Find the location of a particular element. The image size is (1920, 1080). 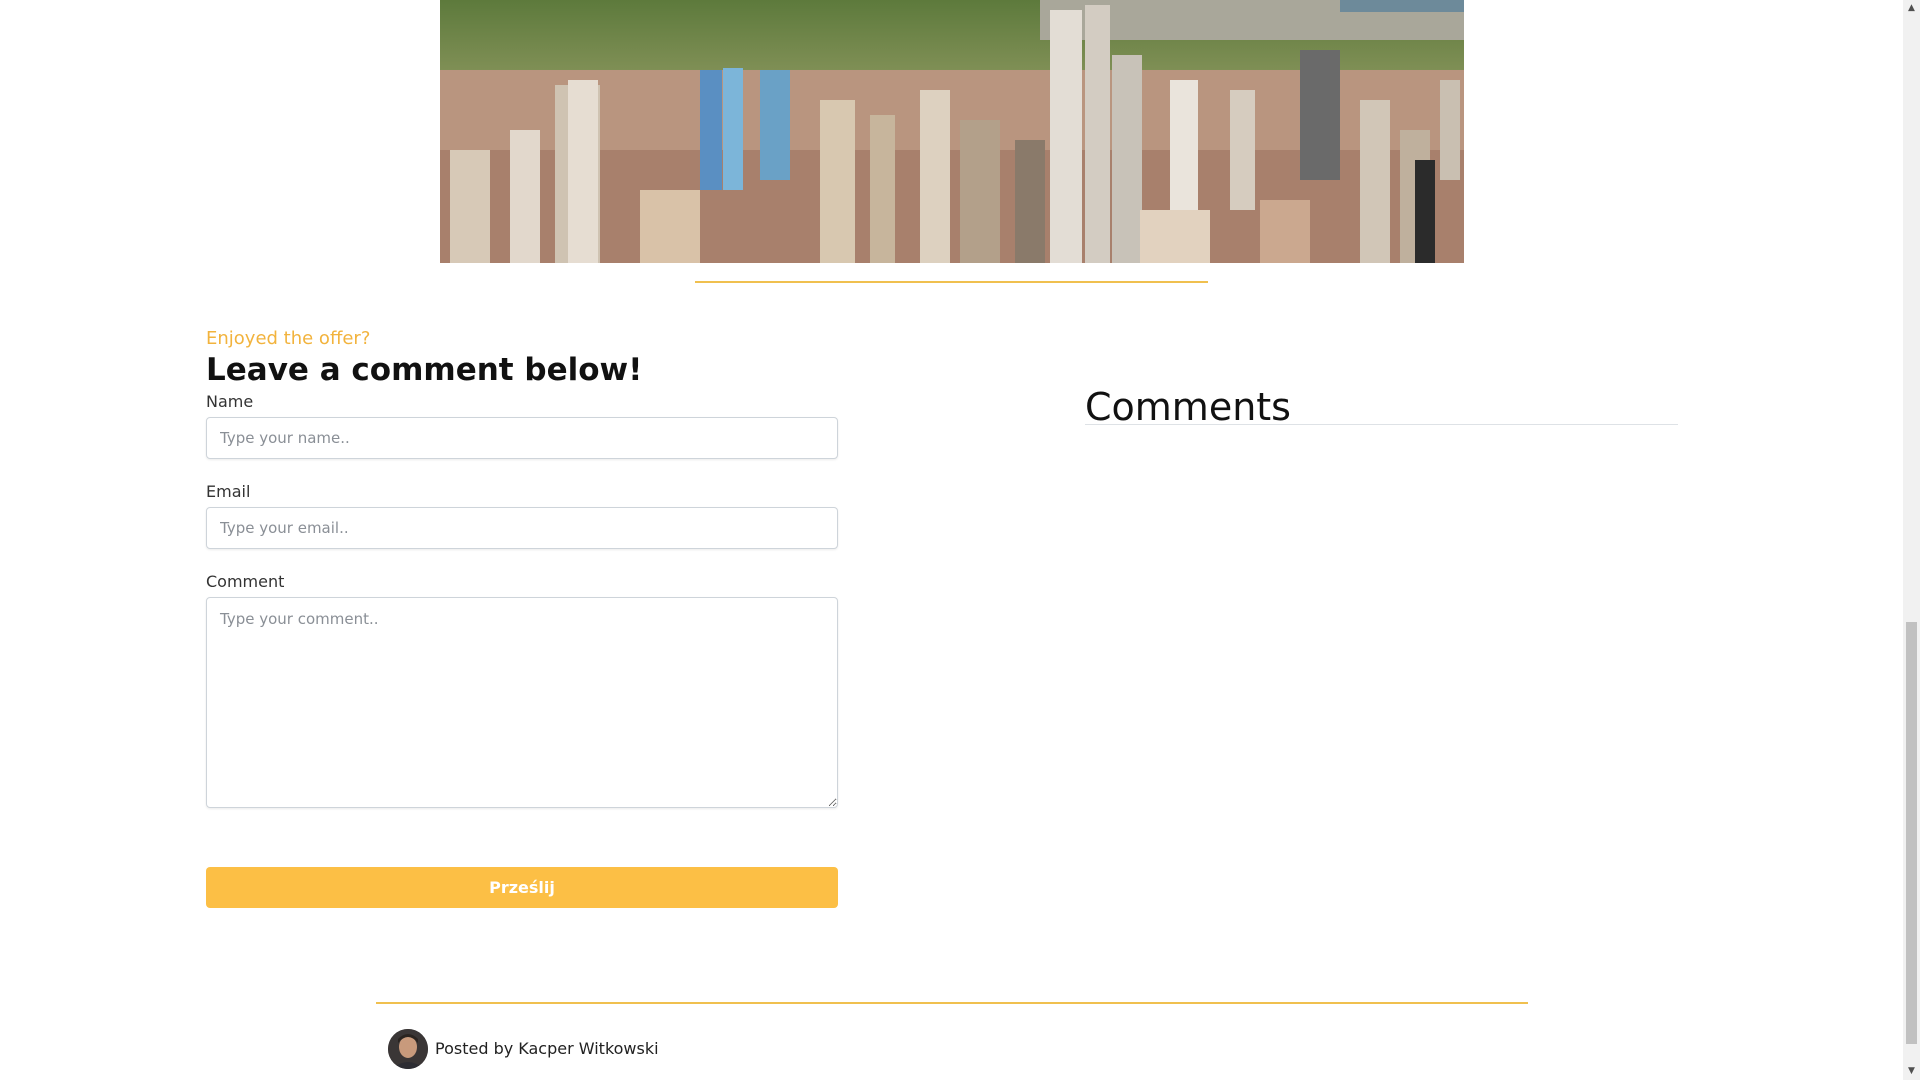

scroll-down-icon: ▼ is located at coordinates (1911, 1071).